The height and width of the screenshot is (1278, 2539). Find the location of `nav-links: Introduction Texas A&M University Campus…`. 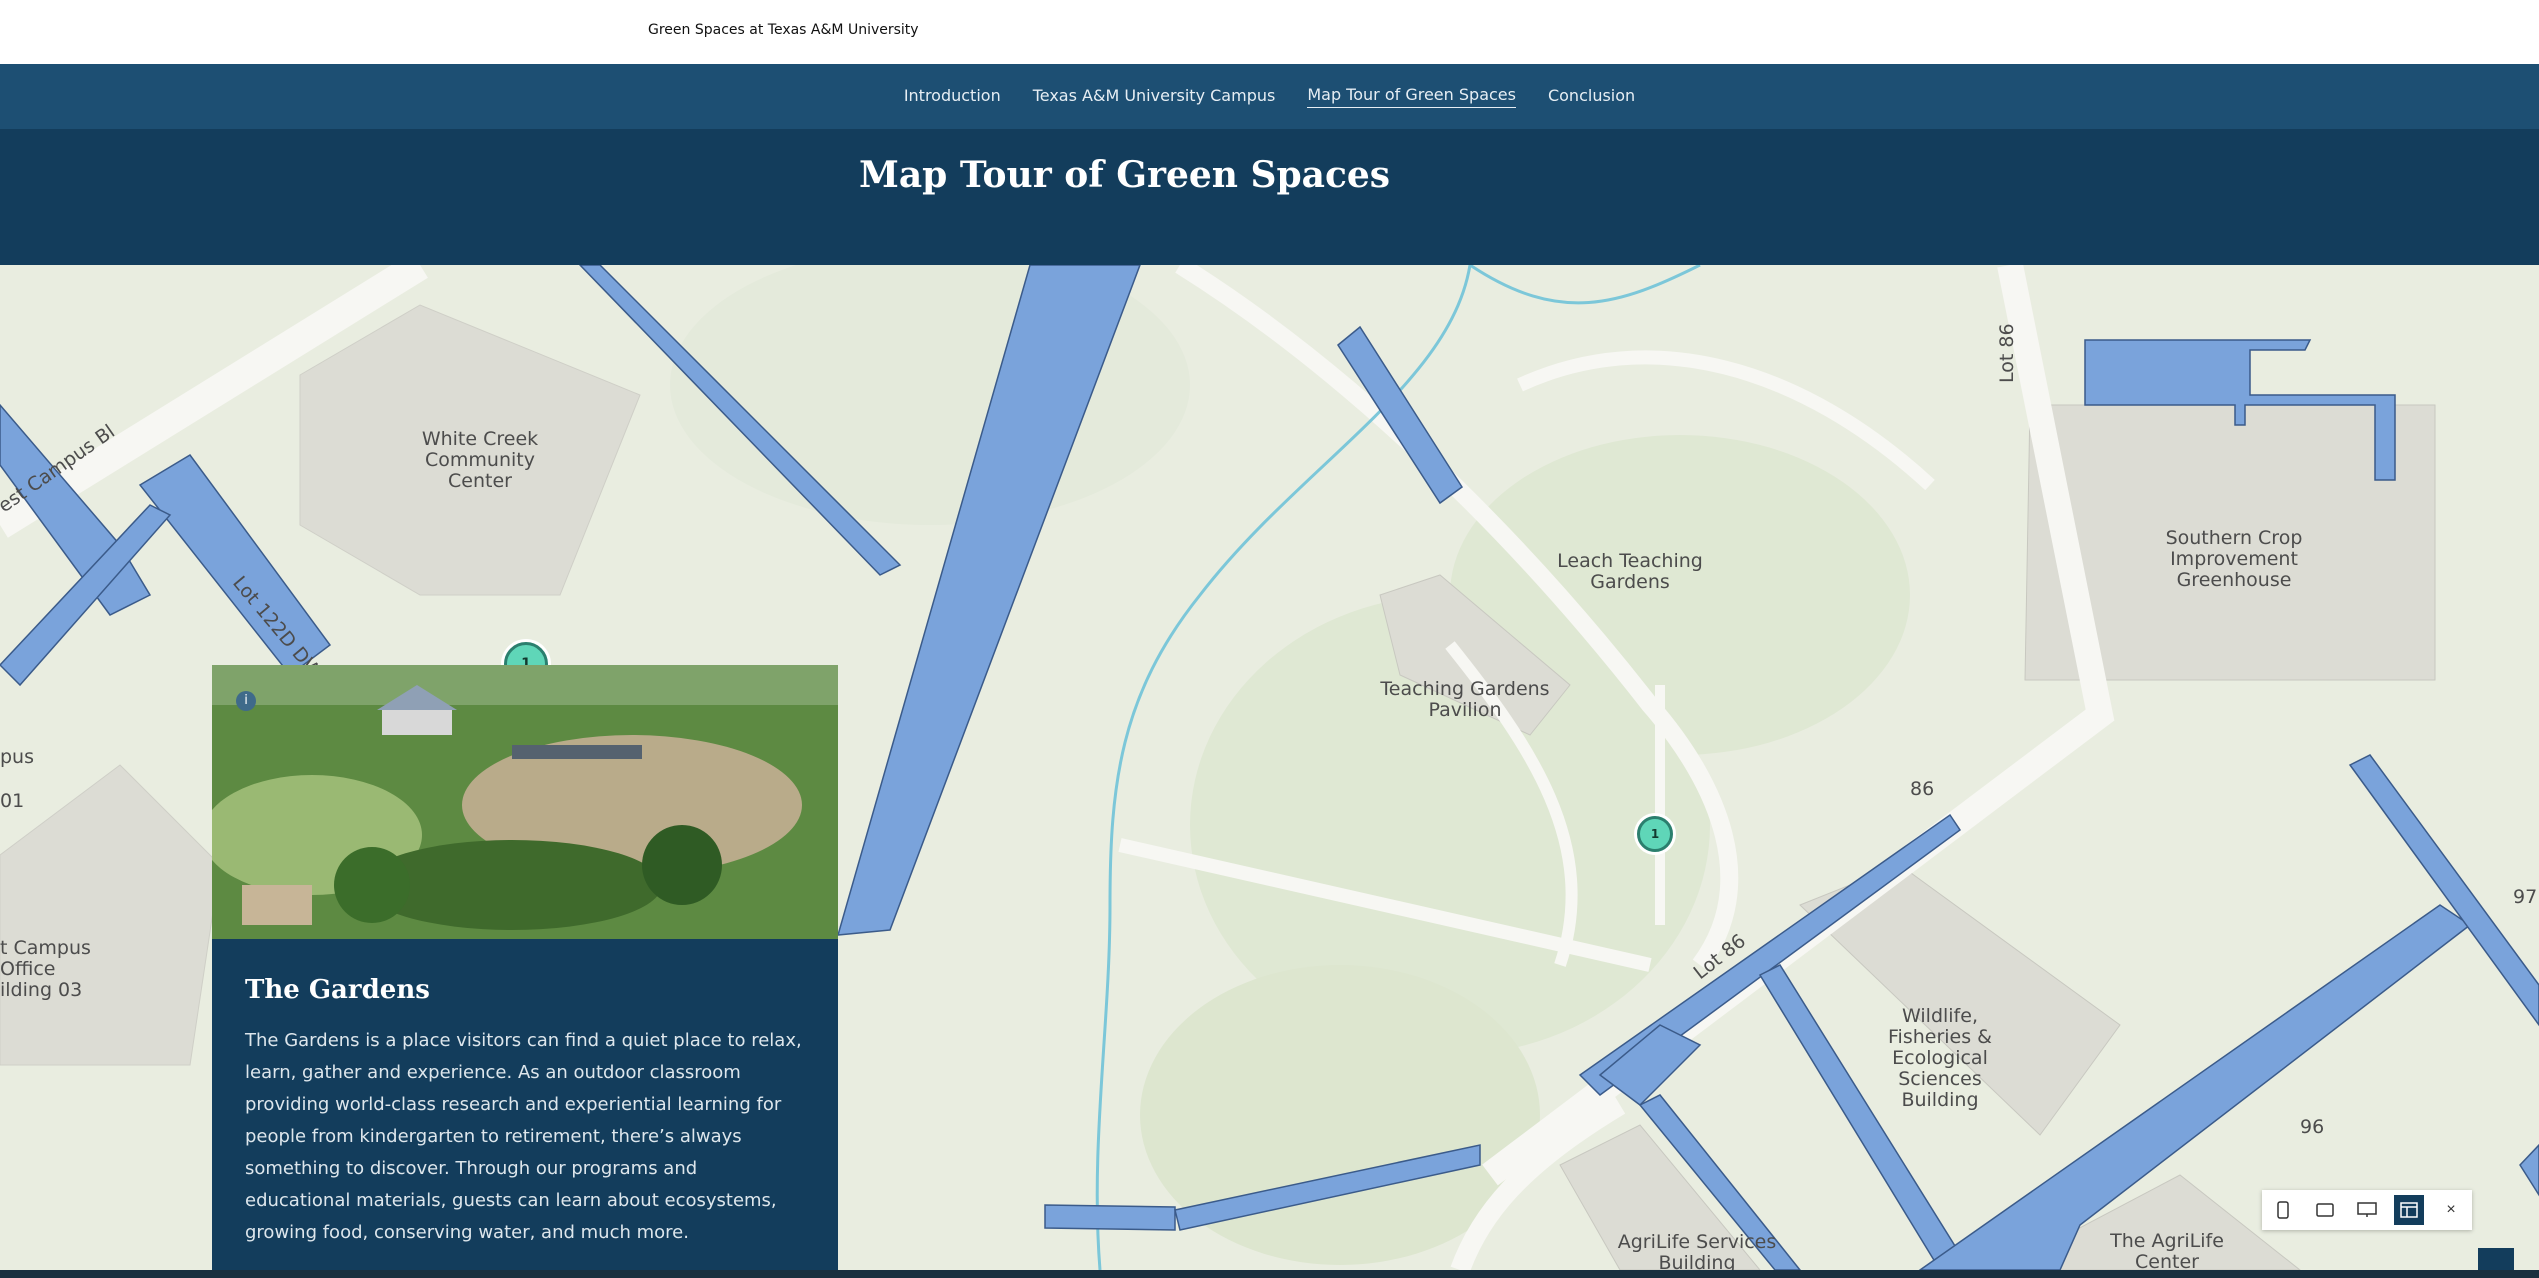

nav-links: Introduction Texas A&M University Campus… is located at coordinates (1269, 96).